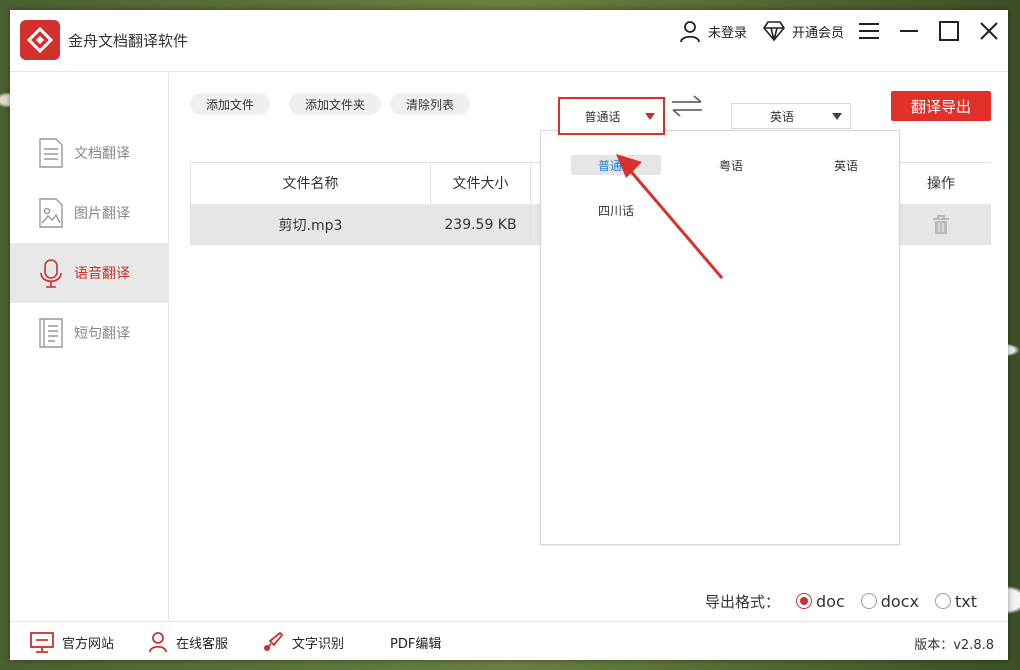 The height and width of the screenshot is (670, 1020). What do you see at coordinates (102, 334) in the screenshot?
I see `sidebar-item-label: 短句翻译` at bounding box center [102, 334].